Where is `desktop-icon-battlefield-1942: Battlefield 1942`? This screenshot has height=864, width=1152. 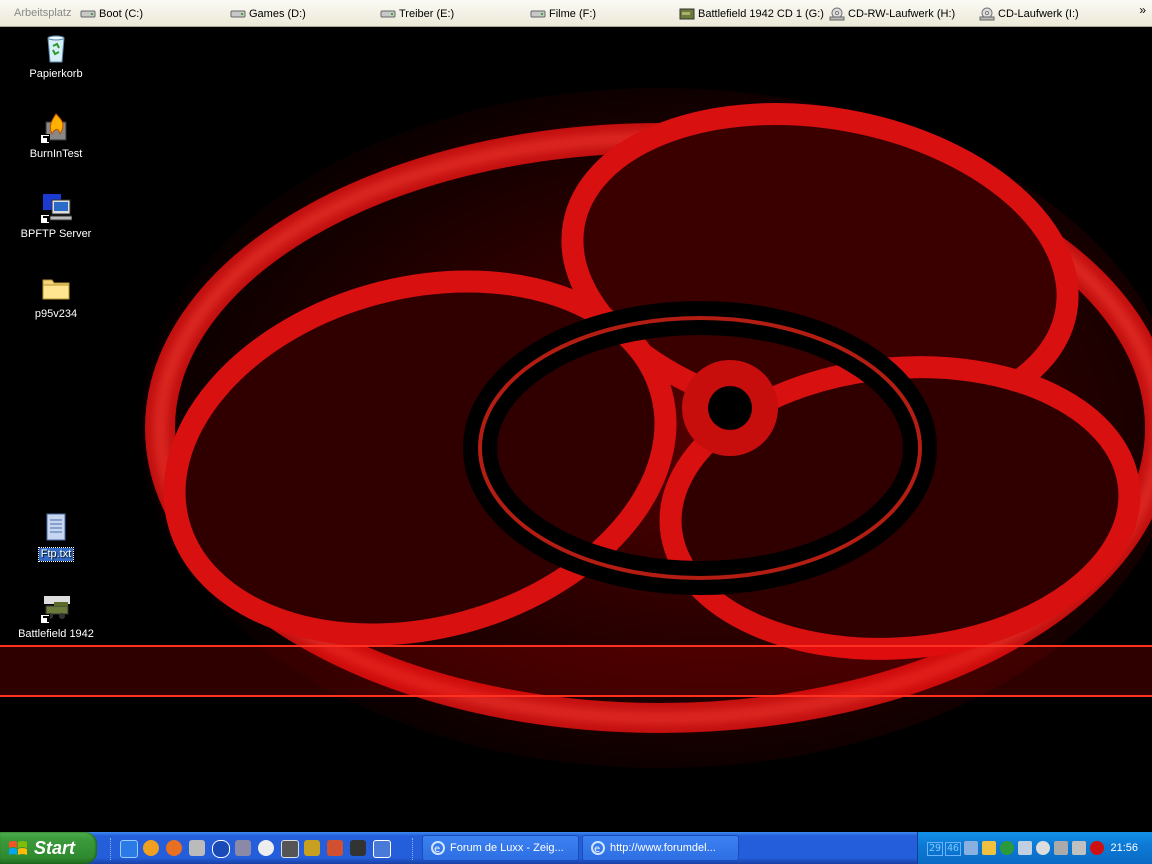 desktop-icon-battlefield-1942: Battlefield 1942 is located at coordinates (56, 616).